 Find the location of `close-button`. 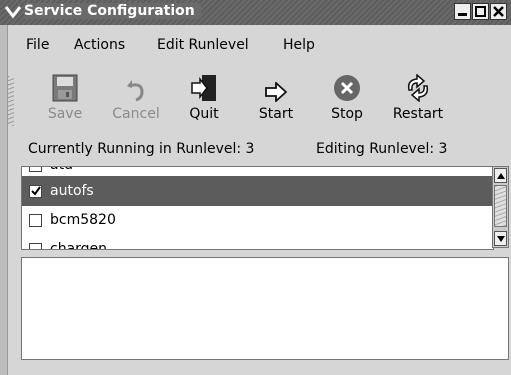

close-button is located at coordinates (498, 11).